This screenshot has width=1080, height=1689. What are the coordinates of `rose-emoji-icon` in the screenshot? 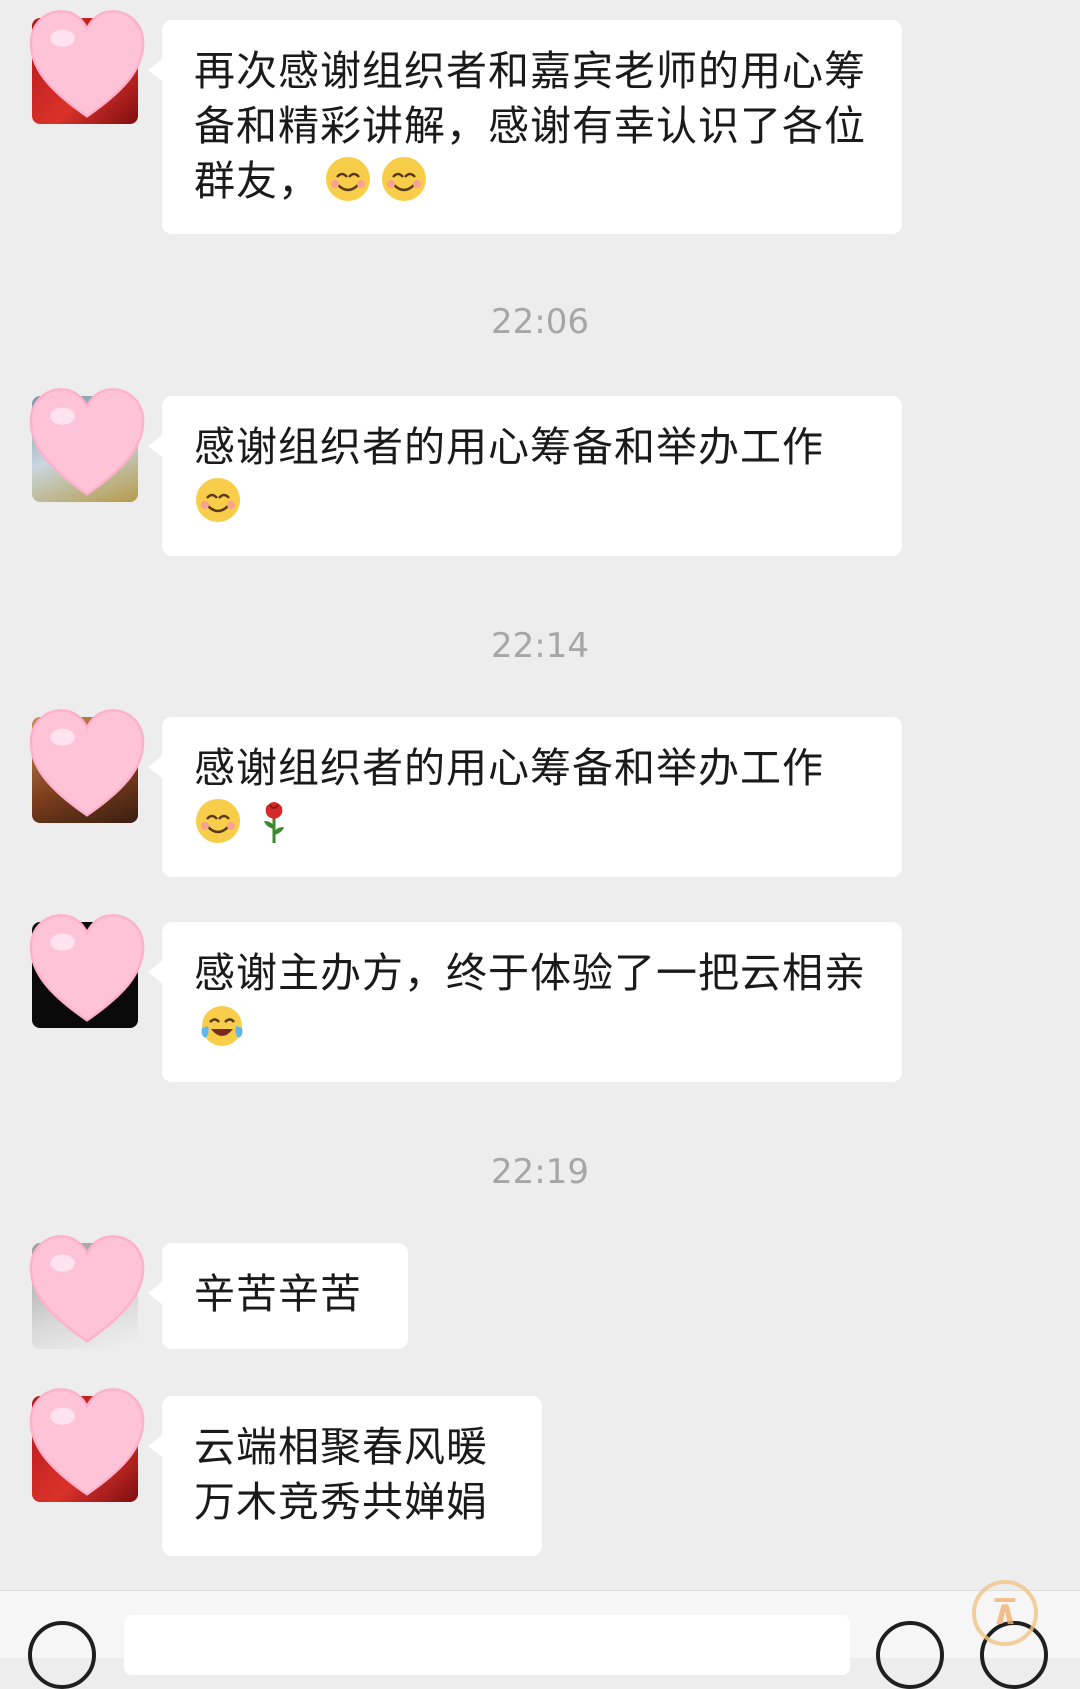 It's located at (274, 822).